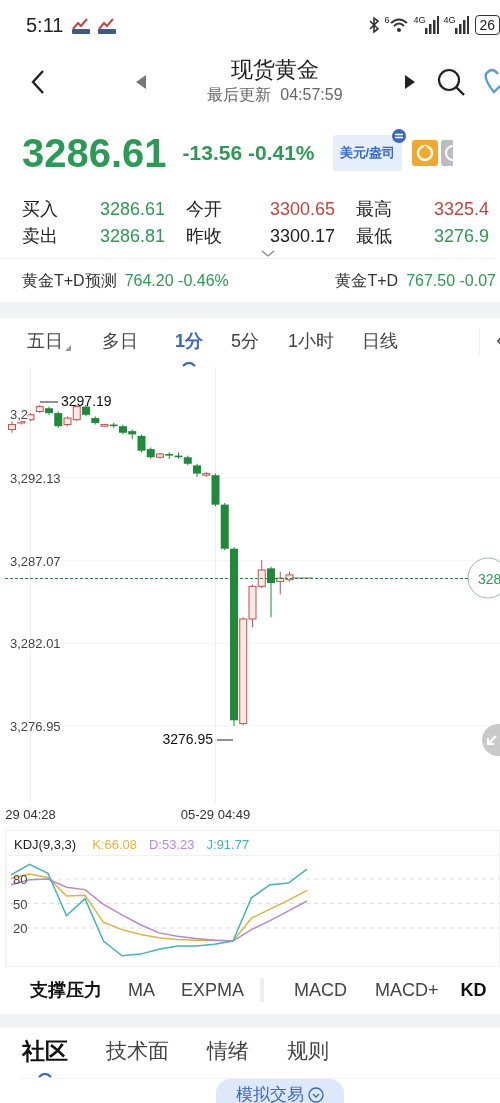  What do you see at coordinates (213, 990) in the screenshot?
I see `indicator-tab: EXPMA` at bounding box center [213, 990].